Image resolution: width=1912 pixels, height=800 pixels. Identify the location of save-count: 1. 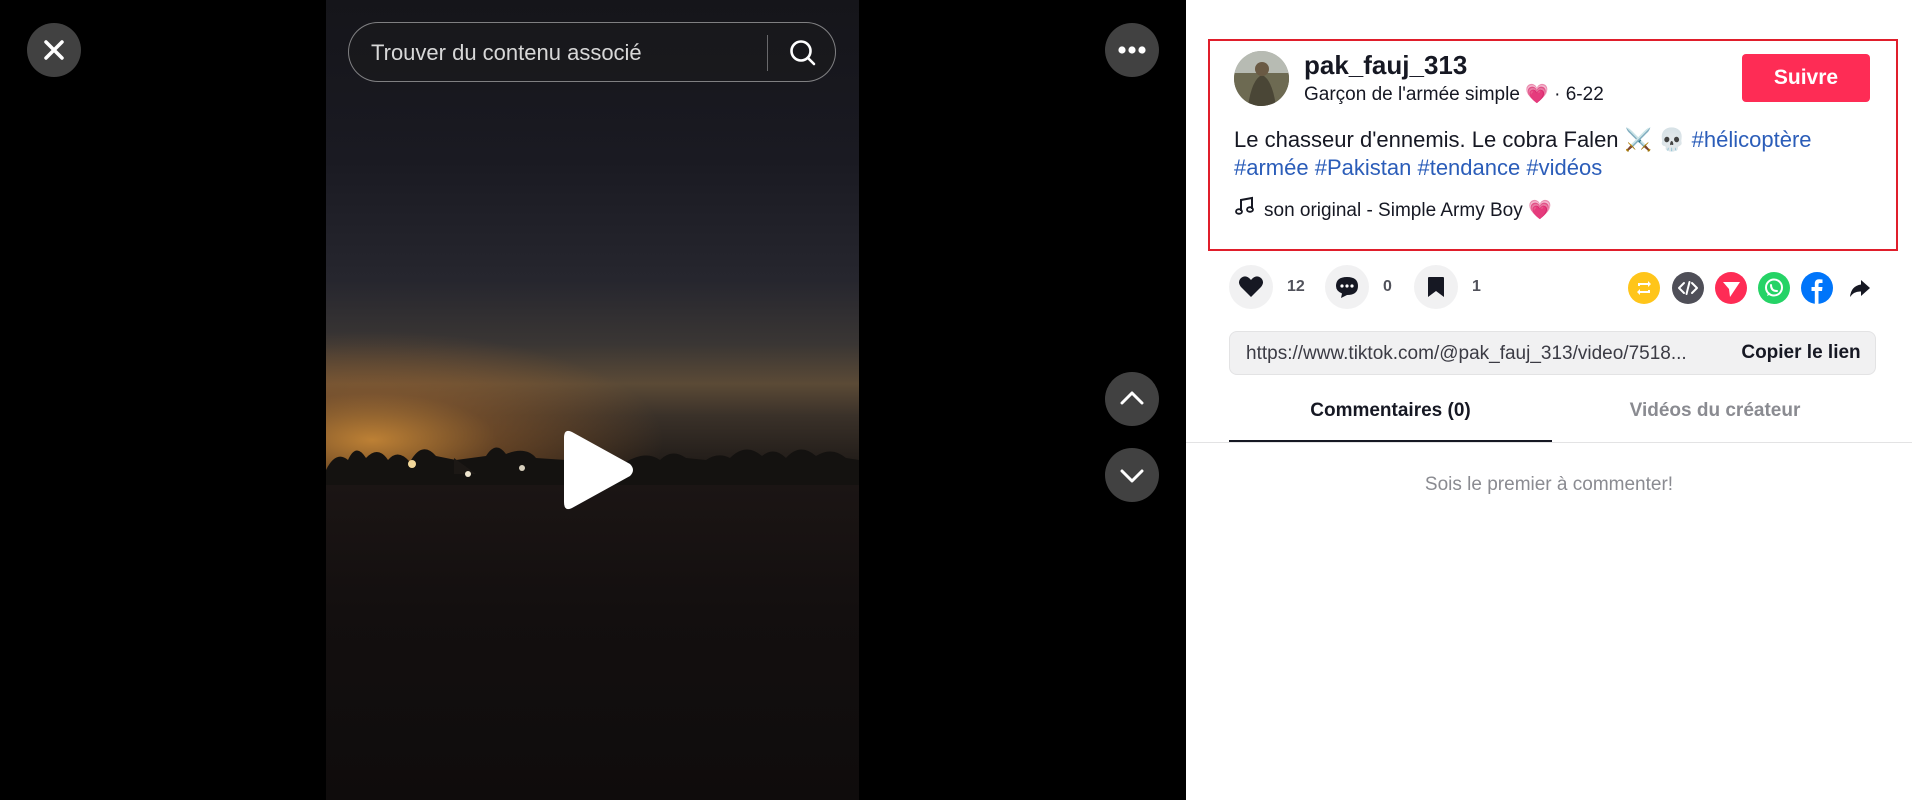
(1476, 286).